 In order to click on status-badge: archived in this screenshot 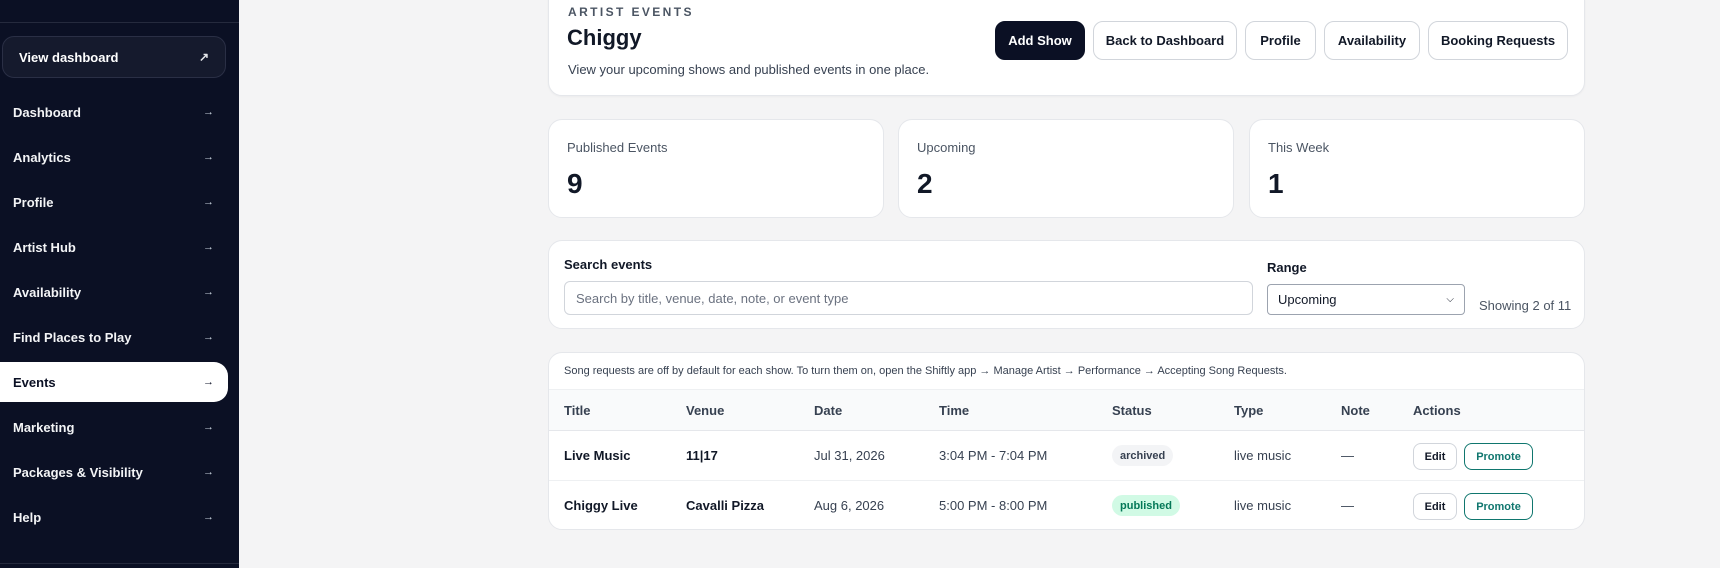, I will do `click(1143, 455)`.